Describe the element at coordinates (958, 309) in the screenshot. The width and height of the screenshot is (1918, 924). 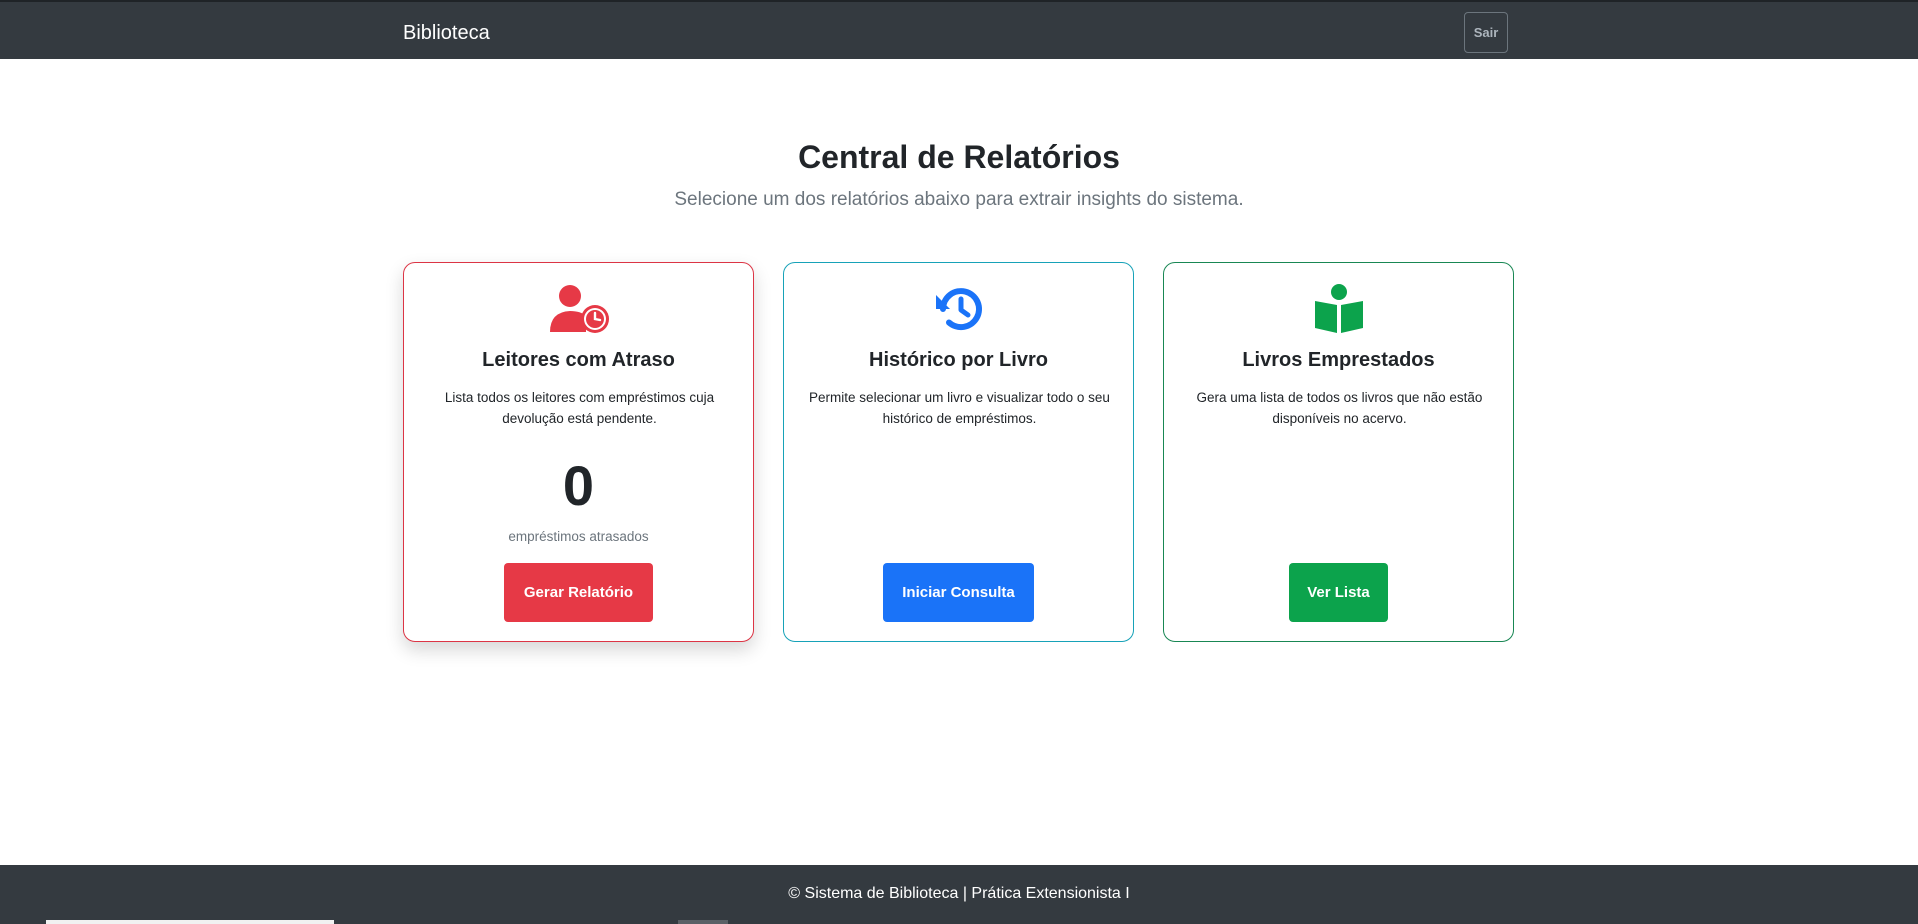
I see `history-icon` at that location.